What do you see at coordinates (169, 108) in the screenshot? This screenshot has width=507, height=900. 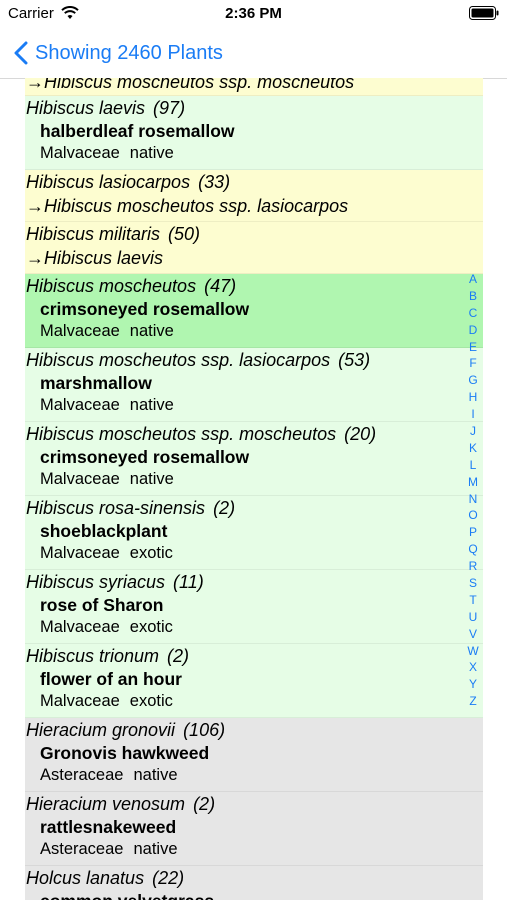 I see `observation-count: (97)` at bounding box center [169, 108].